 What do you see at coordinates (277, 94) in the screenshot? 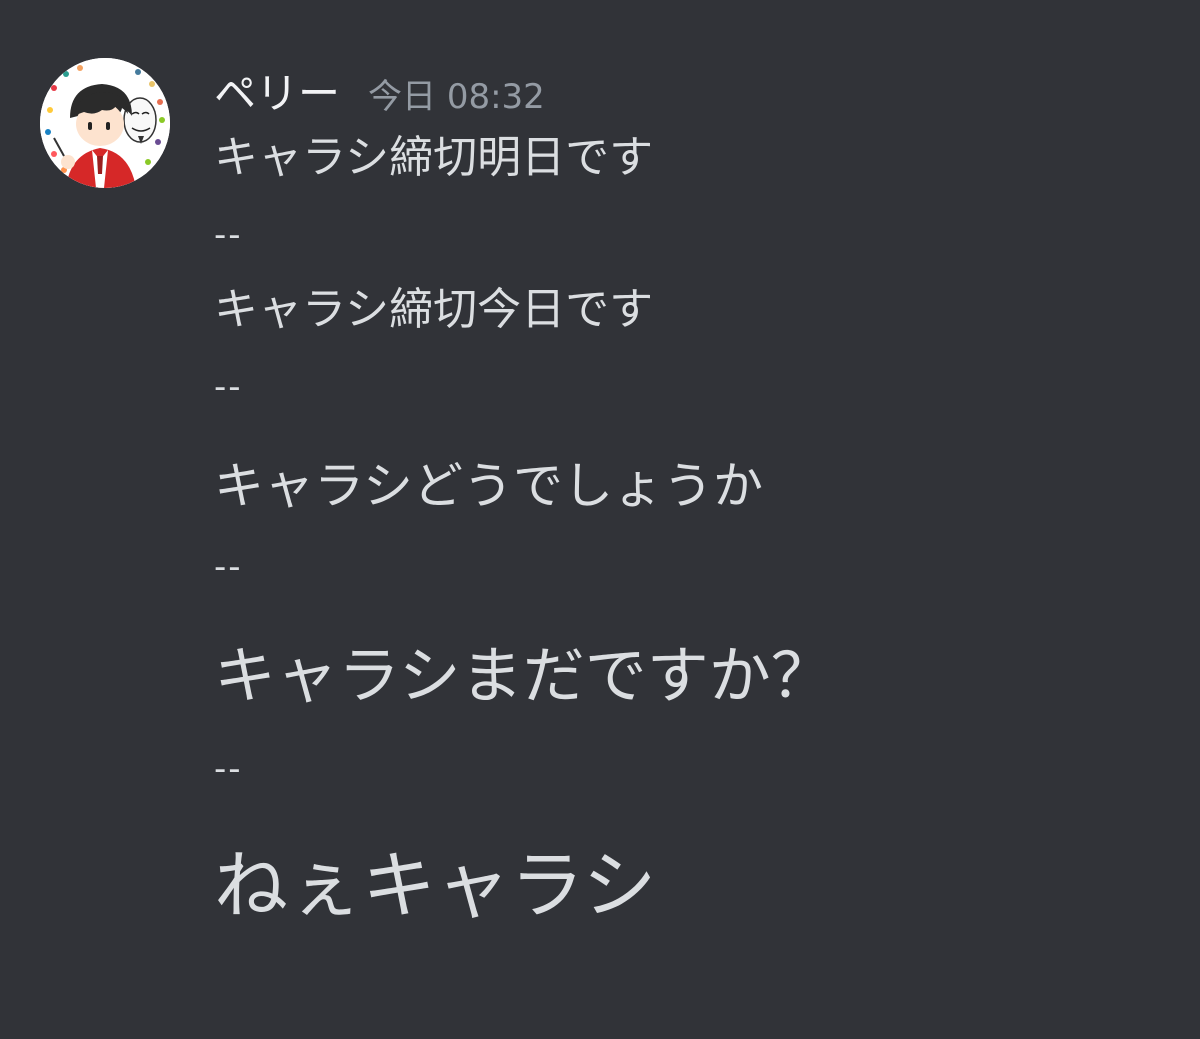
I see `username: ペリー` at bounding box center [277, 94].